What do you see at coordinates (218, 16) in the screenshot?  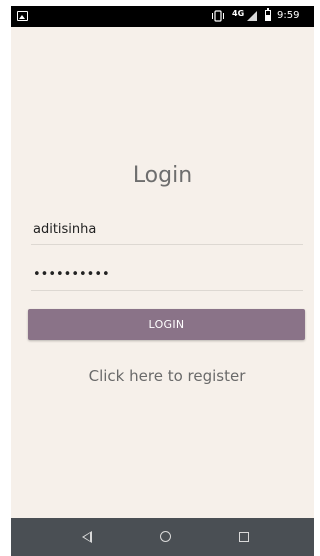 I see `vibrate-icon` at bounding box center [218, 16].